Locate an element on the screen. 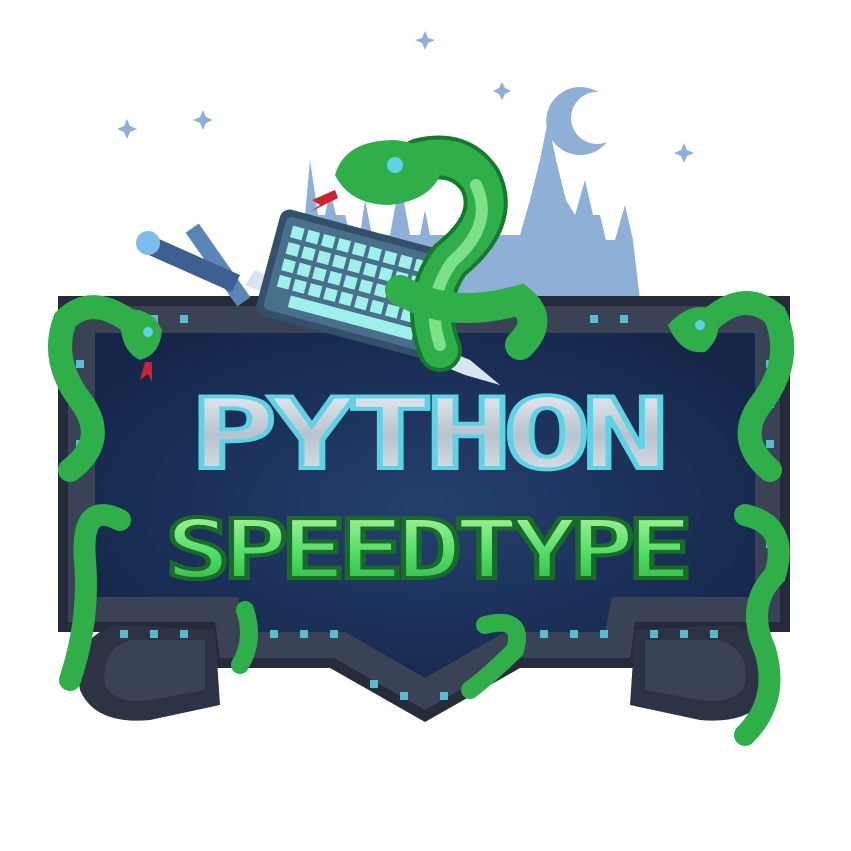 This screenshot has height=851, width=851. title-line2: SPEEDTYPE is located at coordinates (428, 550).